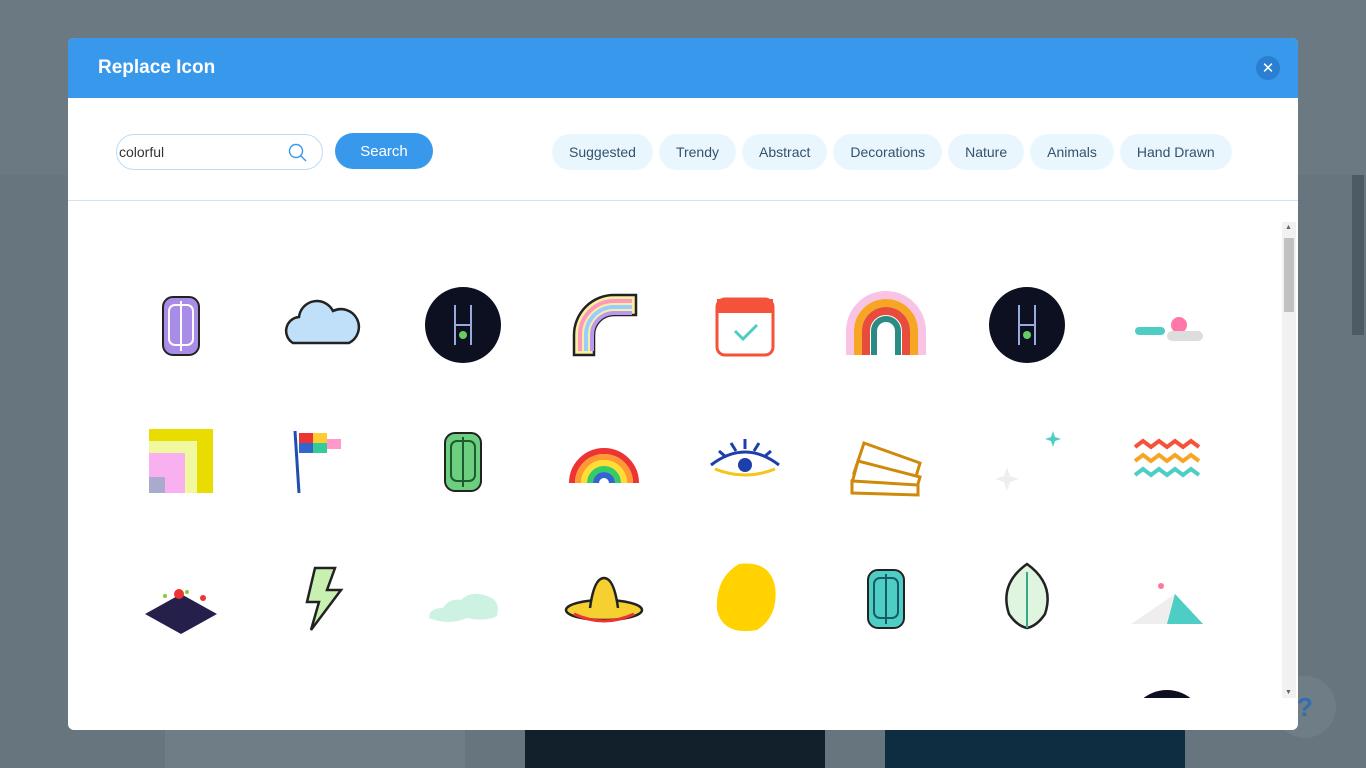 This screenshot has width=1366, height=768. What do you see at coordinates (1358, 255) in the screenshot?
I see `page-scrollbar` at bounding box center [1358, 255].